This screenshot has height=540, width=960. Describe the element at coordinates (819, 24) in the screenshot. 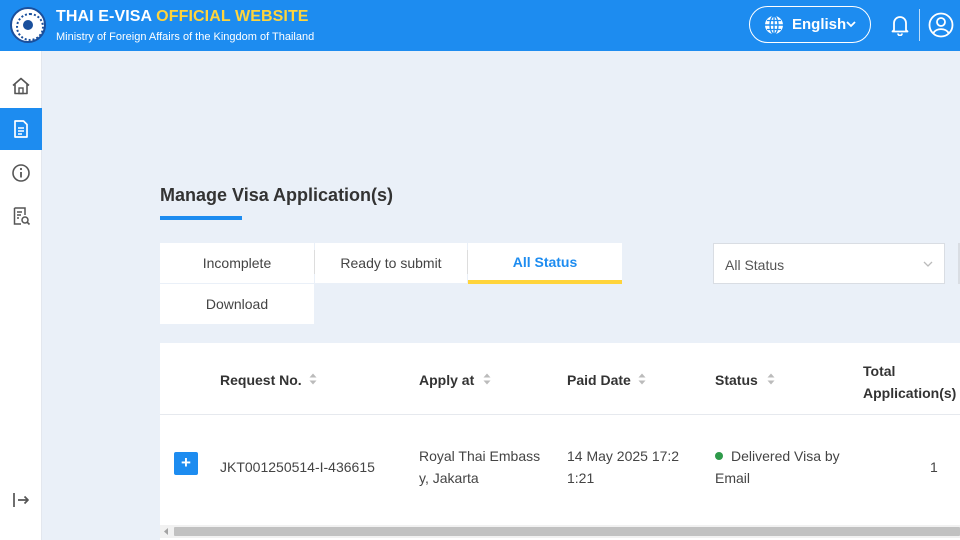

I see `language-label: English` at that location.